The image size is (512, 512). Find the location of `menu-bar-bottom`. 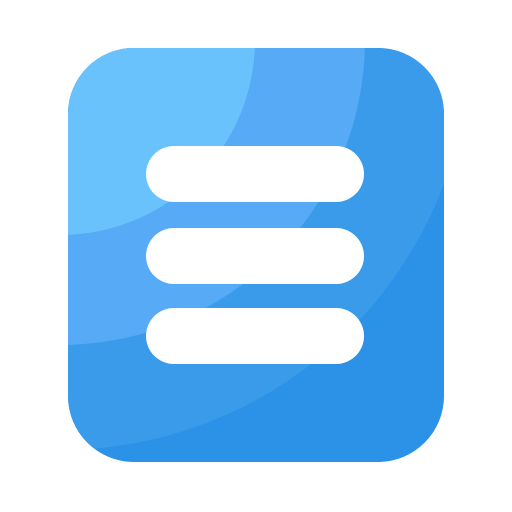

menu-bar-bottom is located at coordinates (255, 336).